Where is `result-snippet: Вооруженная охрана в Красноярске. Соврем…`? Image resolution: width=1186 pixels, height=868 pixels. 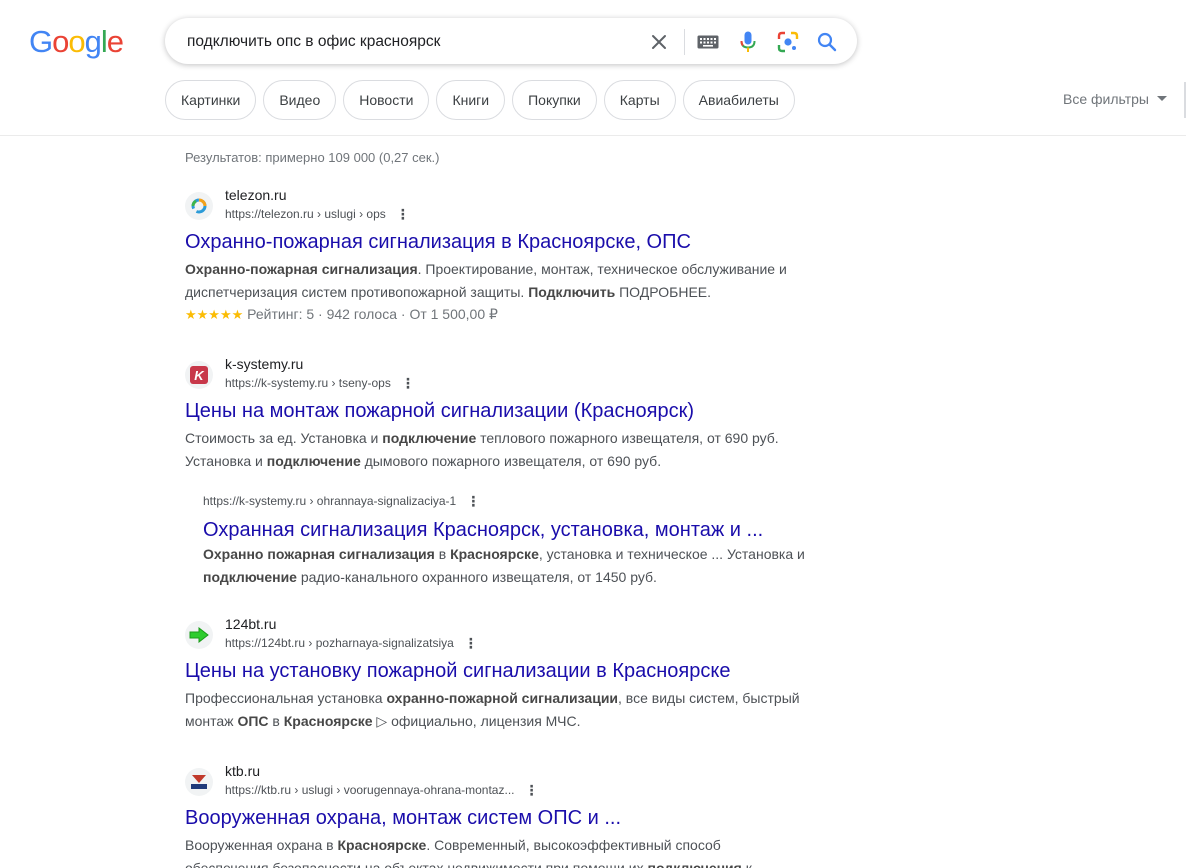 result-snippet: Вооруженная охрана в Красноярске. Соврем… is located at coordinates (476, 852).